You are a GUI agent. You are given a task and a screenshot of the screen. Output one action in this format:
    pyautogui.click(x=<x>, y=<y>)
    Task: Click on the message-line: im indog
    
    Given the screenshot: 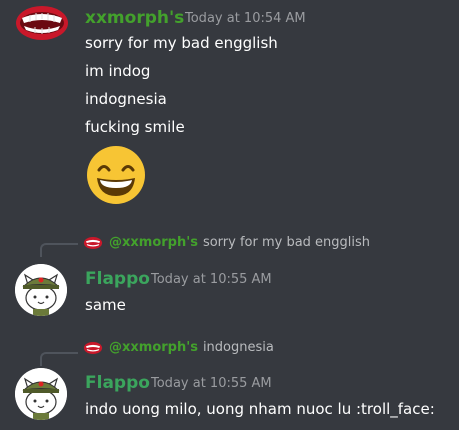 What is the action you would take?
    pyautogui.click(x=118, y=71)
    